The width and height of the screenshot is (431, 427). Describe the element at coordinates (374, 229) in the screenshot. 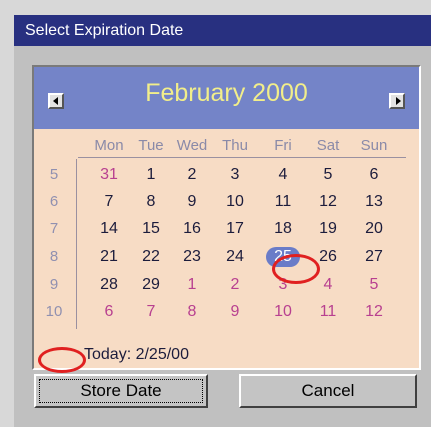

I see `day-cell: 20` at that location.